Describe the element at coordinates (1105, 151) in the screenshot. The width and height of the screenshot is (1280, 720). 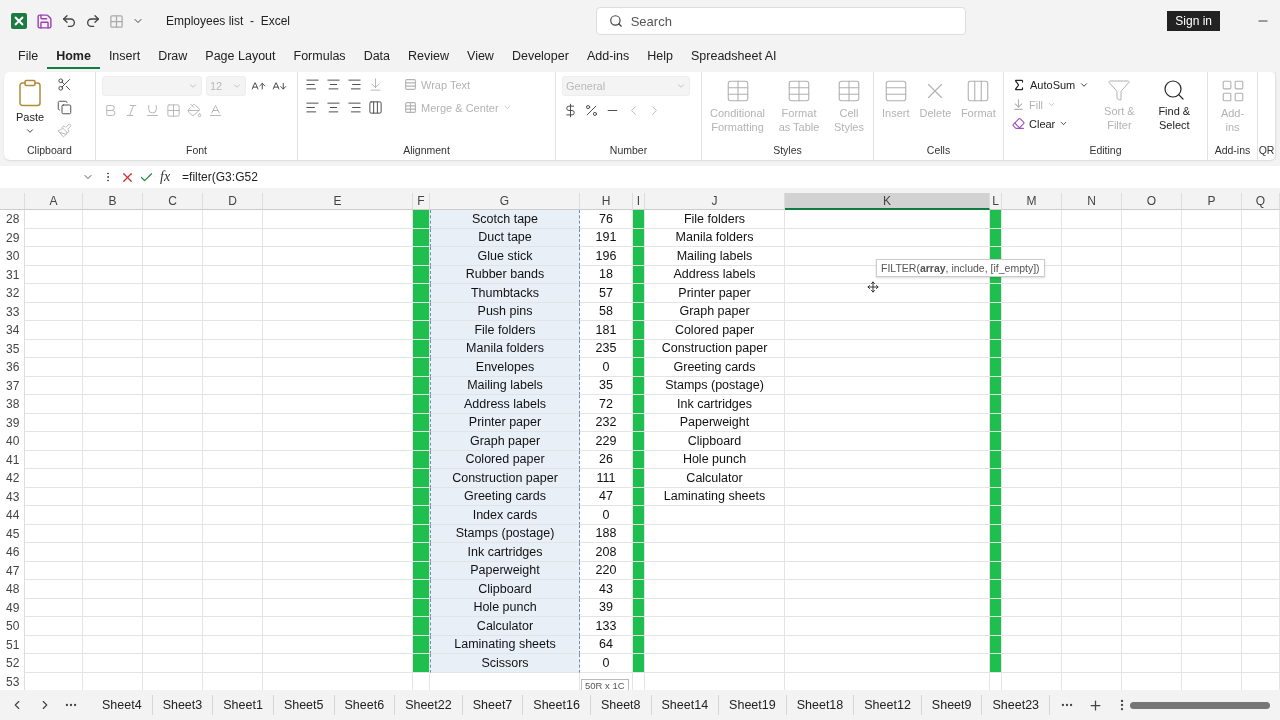
I see `group-label: Editing` at that location.